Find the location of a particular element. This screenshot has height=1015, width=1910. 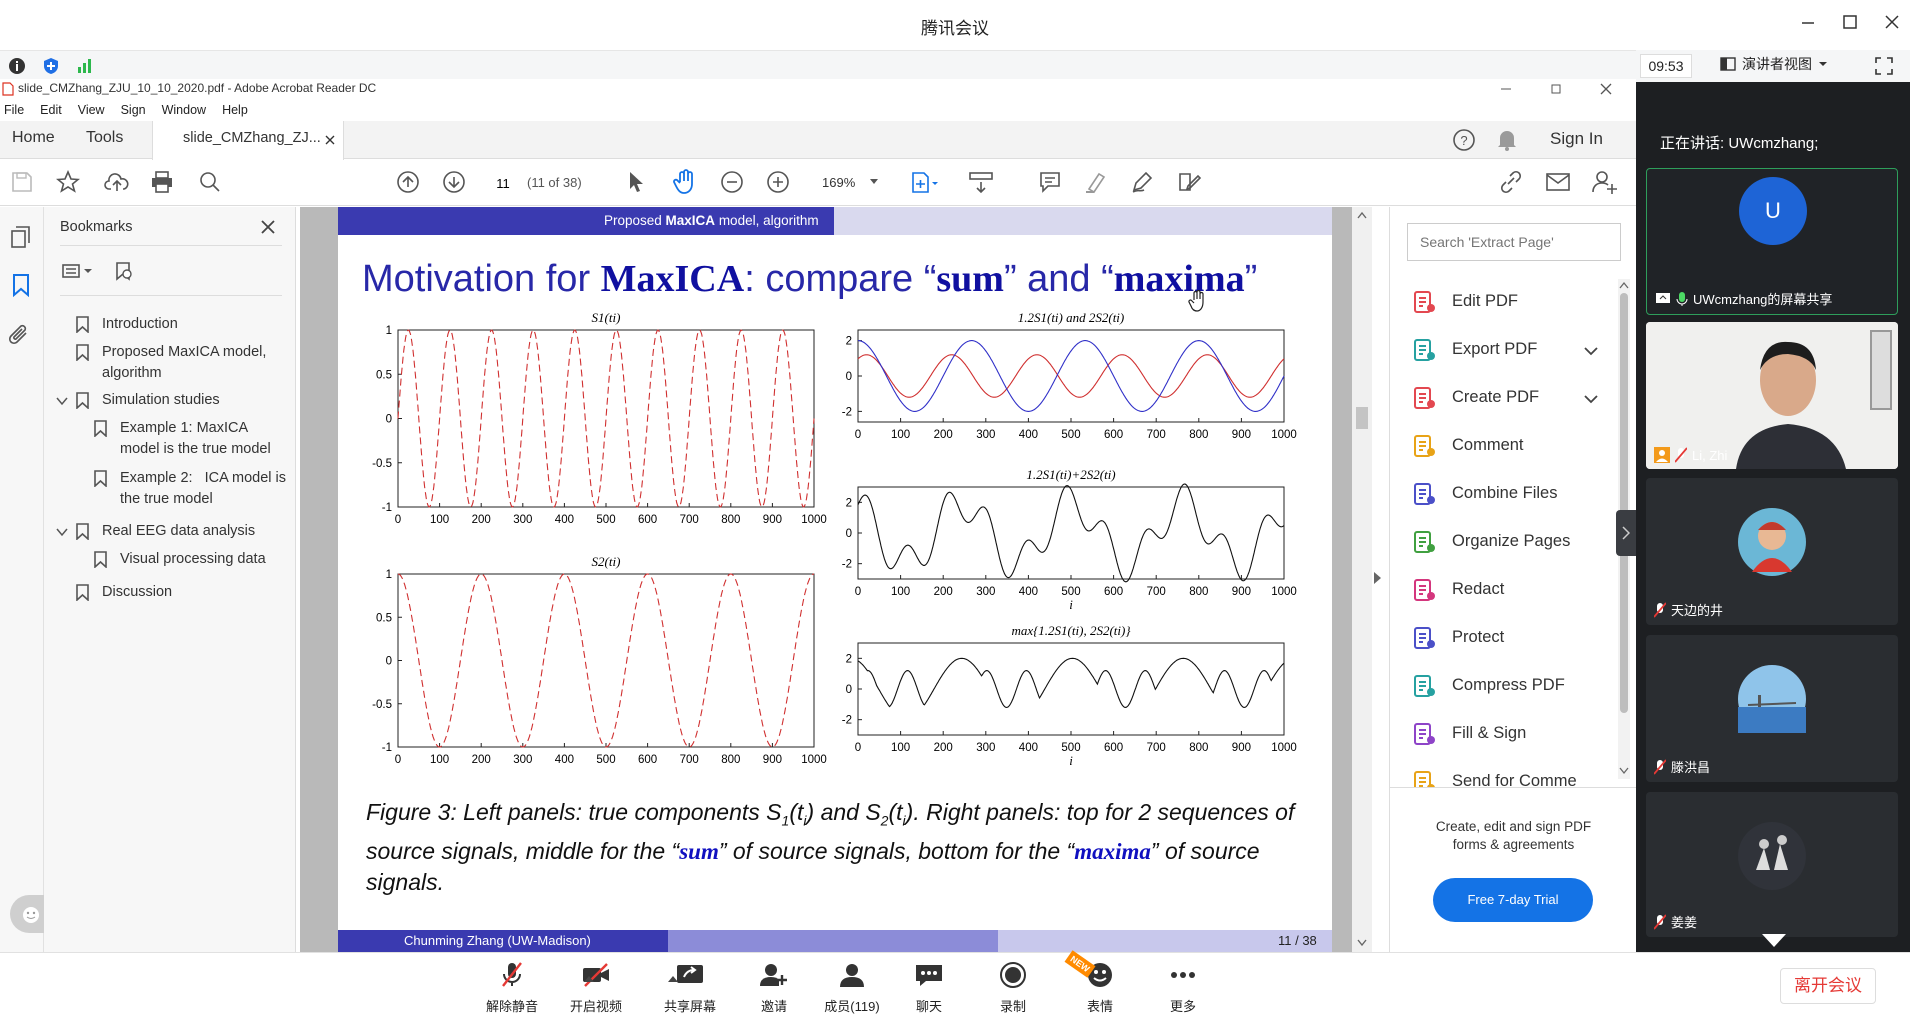

zoom-out-icon is located at coordinates (732, 182).